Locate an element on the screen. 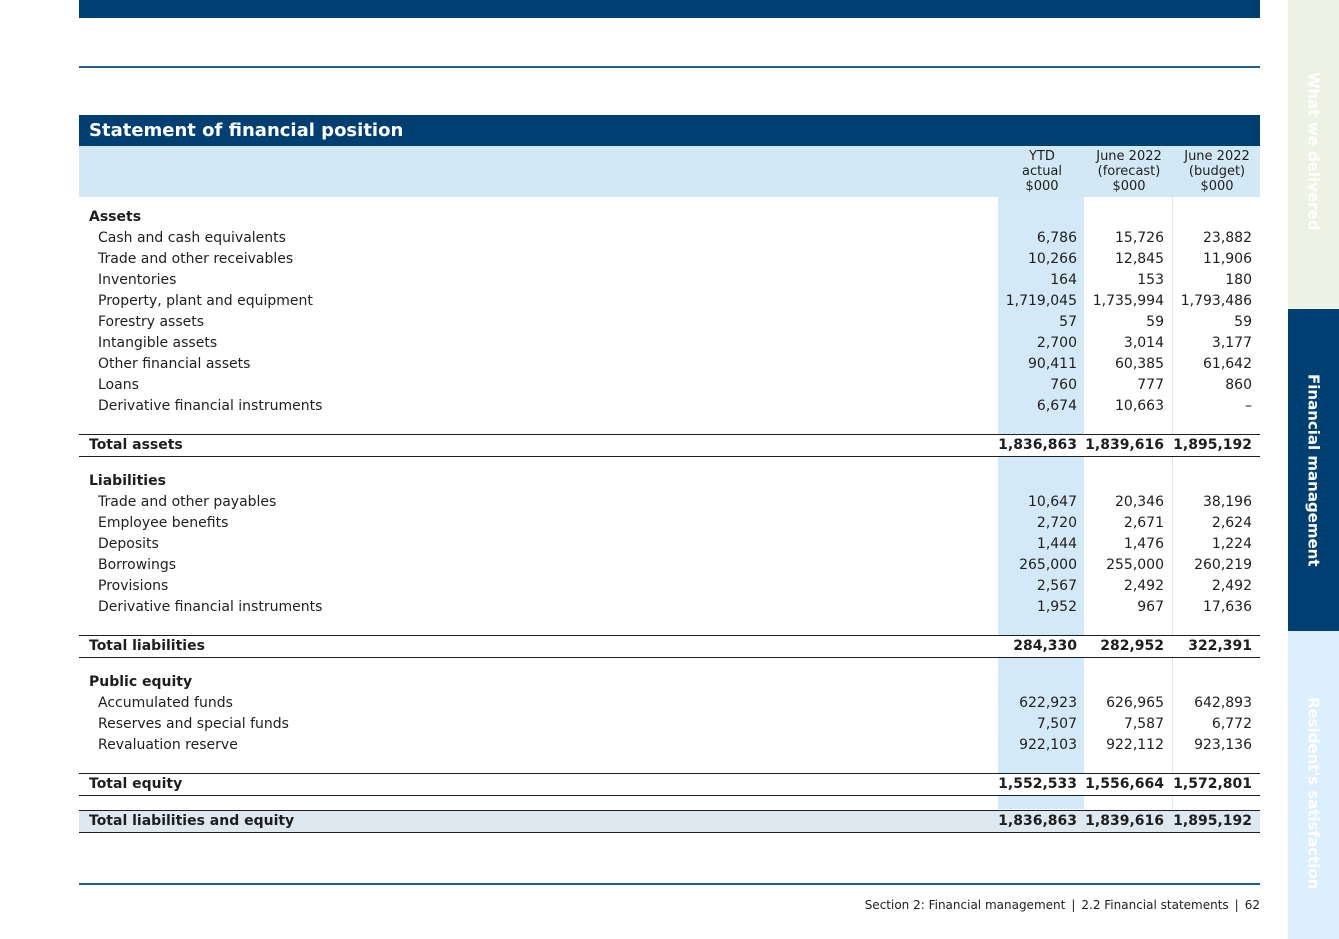 Image resolution: width=1339 pixels, height=939 pixels. row-label: Reserves and special funds is located at coordinates (193, 724).